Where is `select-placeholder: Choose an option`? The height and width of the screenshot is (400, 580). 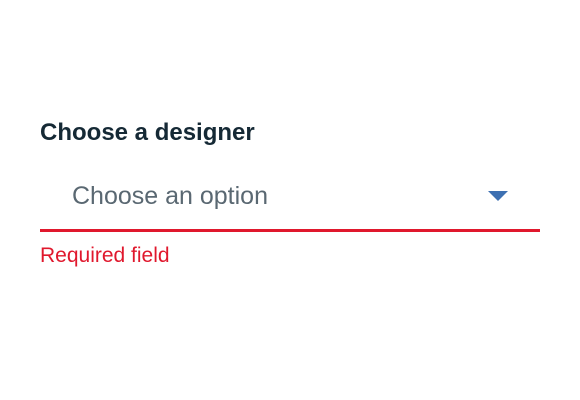 select-placeholder: Choose an option is located at coordinates (170, 196).